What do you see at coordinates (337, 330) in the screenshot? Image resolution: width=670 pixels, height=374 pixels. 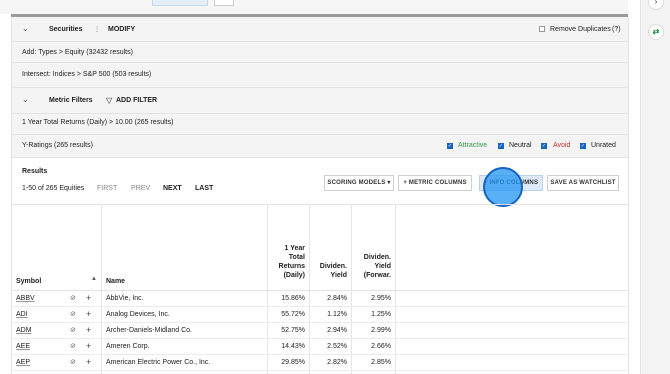 I see `dividend-yield-cell: 2.94%` at bounding box center [337, 330].